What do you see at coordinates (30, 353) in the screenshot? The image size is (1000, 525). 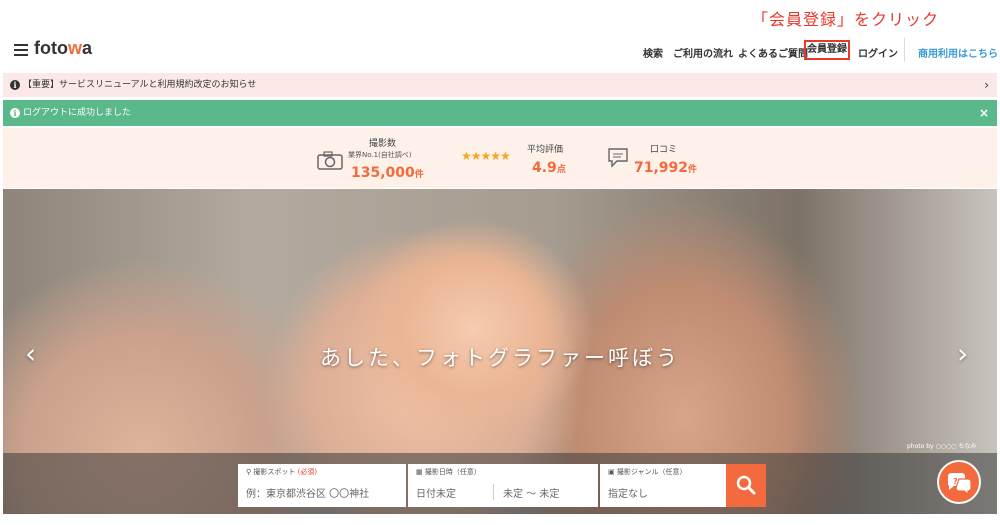 I see `carousel-prev-icon: ‹` at bounding box center [30, 353].